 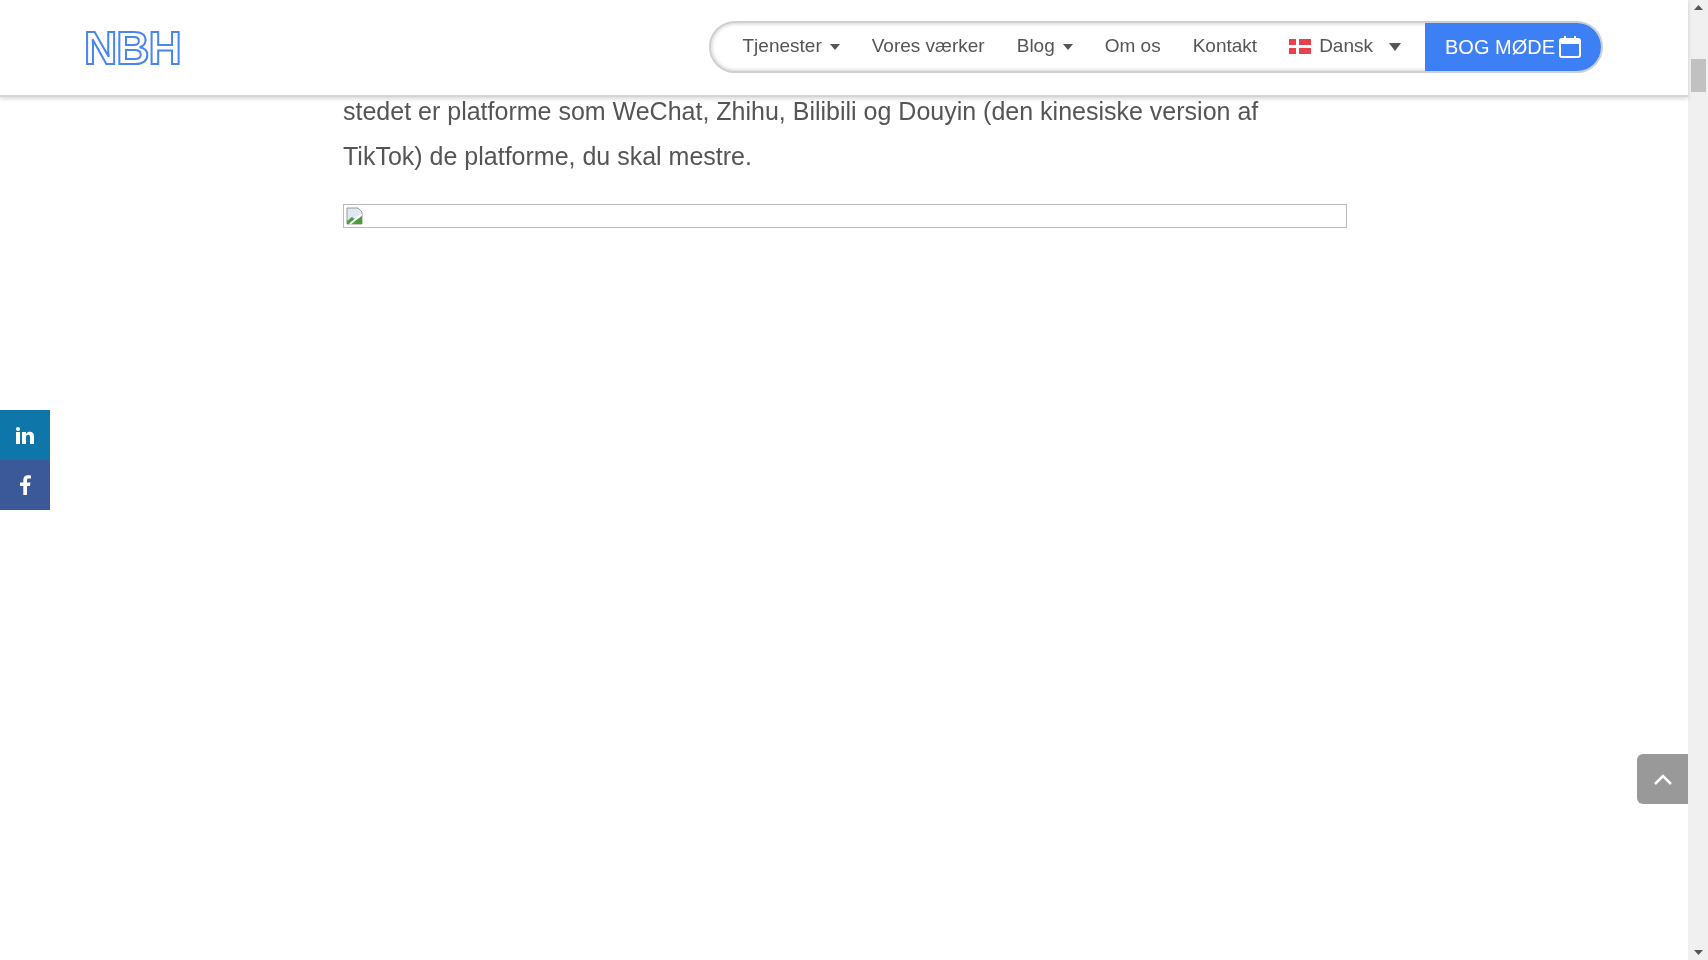 I want to click on book-meeting-button: BOG MØDE, so click(x=1513, y=46).